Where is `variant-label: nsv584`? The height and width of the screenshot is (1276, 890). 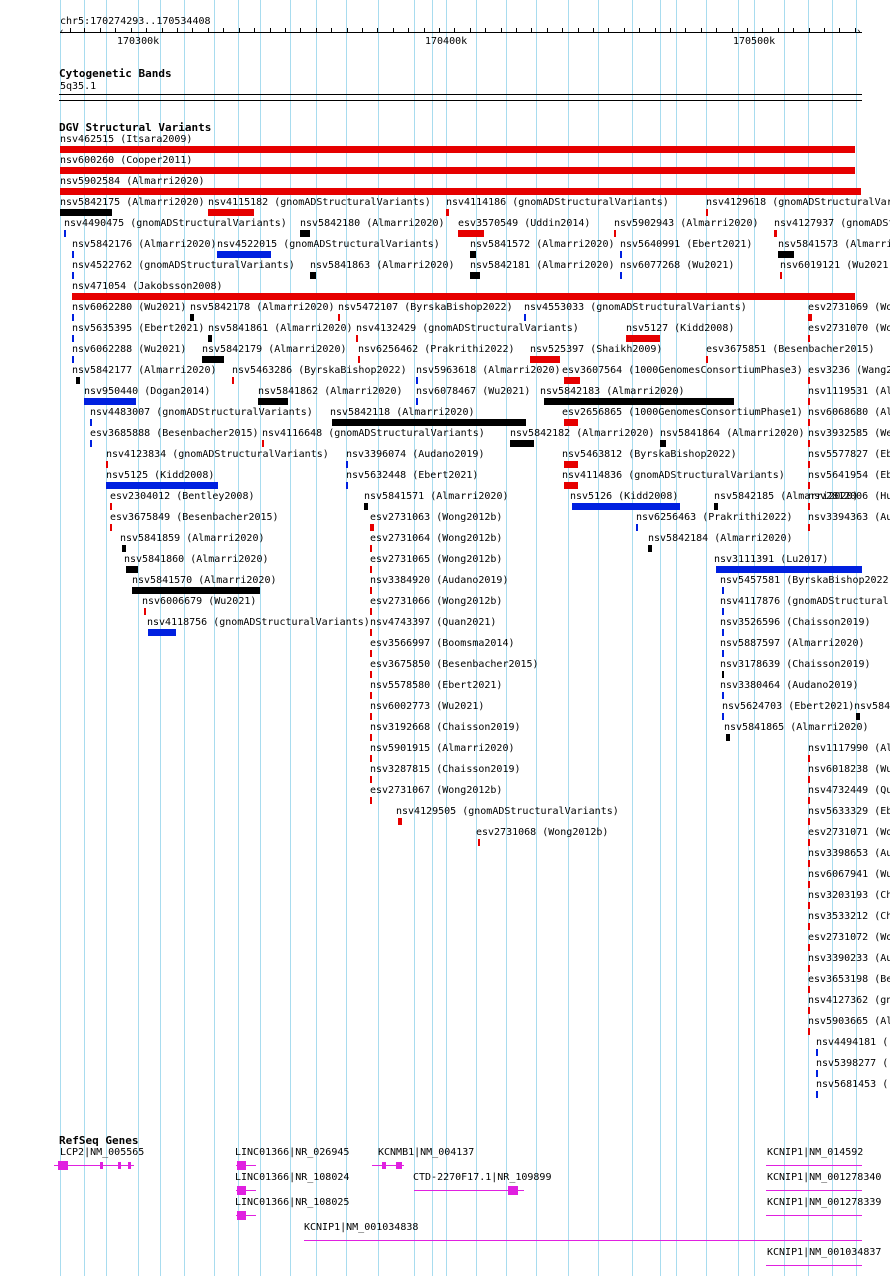 variant-label: nsv584 is located at coordinates (872, 706).